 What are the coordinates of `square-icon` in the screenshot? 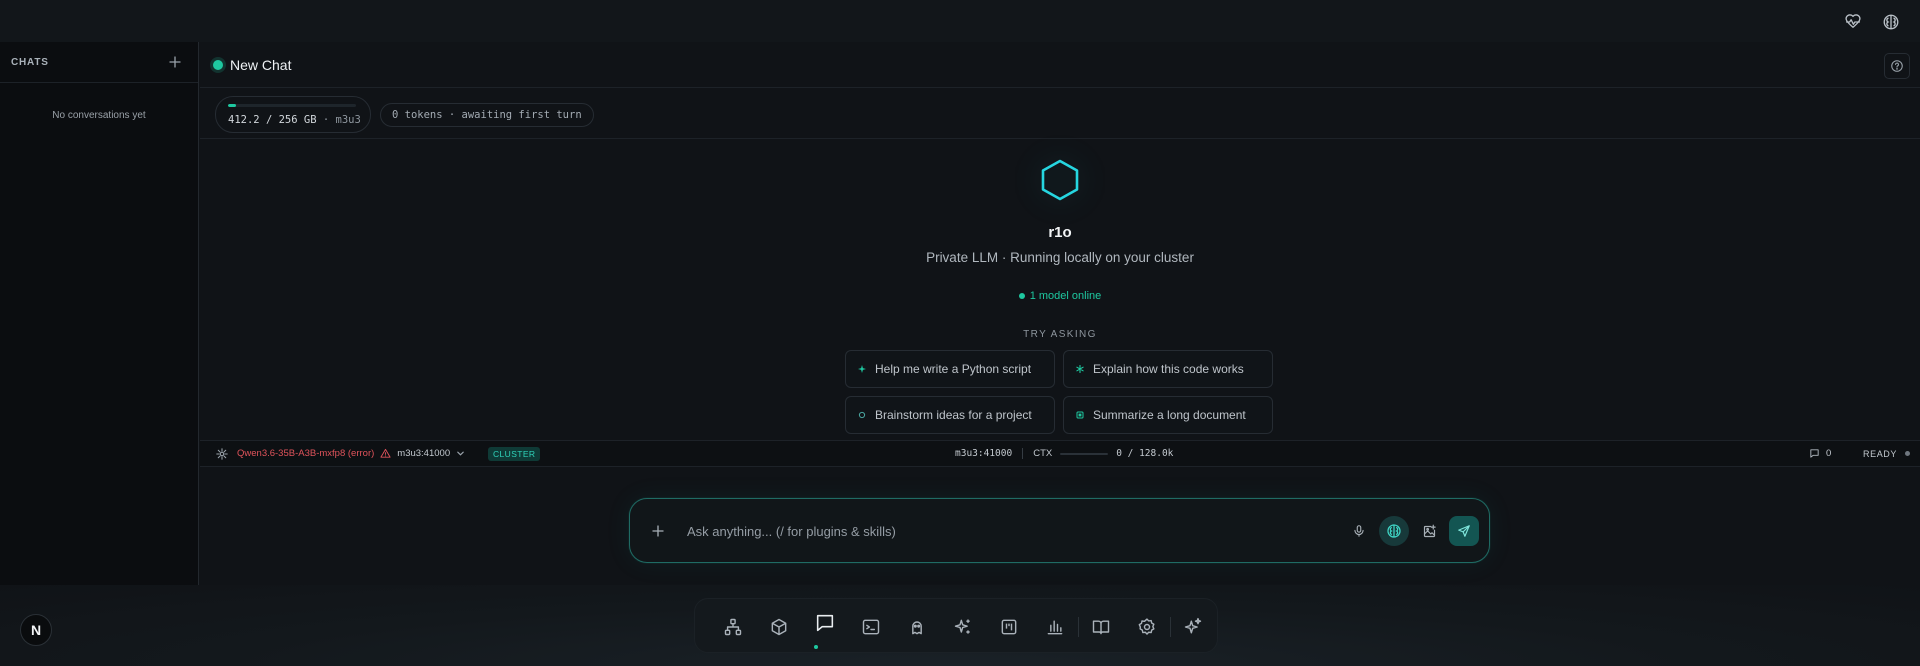 It's located at (1080, 415).